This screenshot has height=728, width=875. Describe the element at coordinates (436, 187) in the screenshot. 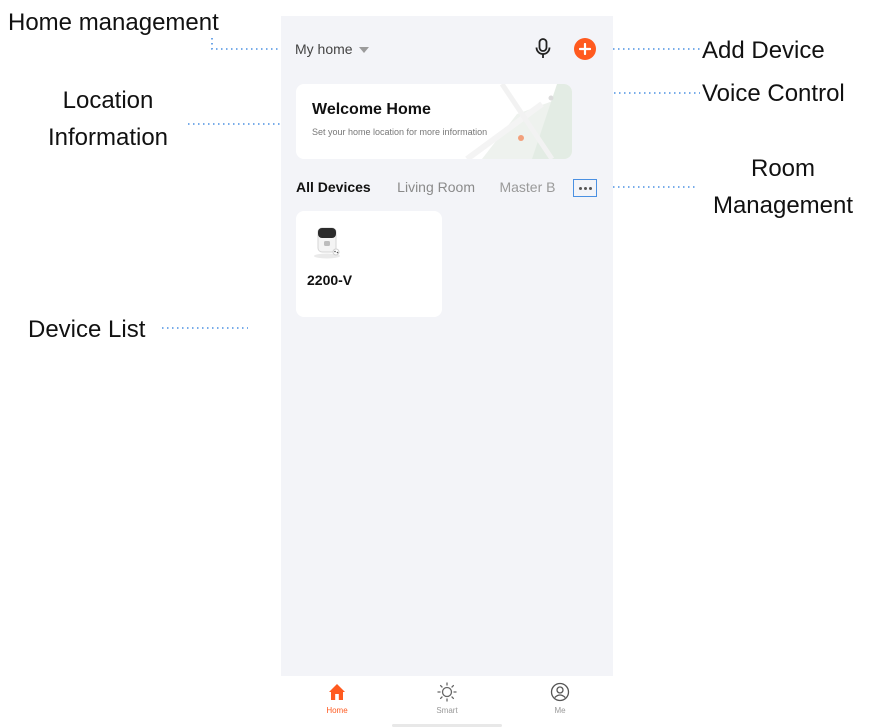

I see `tab-living-room: Living Room` at that location.